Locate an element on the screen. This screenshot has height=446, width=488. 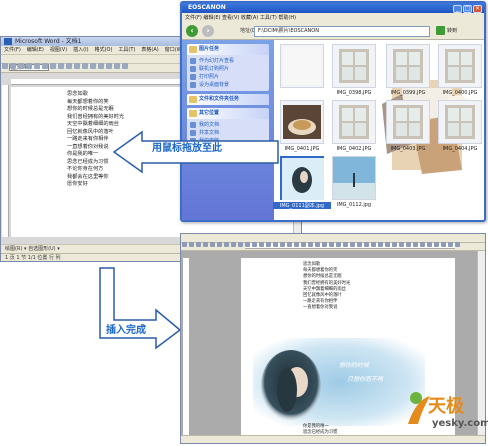
file-tasks-header: 文件和文件夹任务 is located at coordinates (228, 99).